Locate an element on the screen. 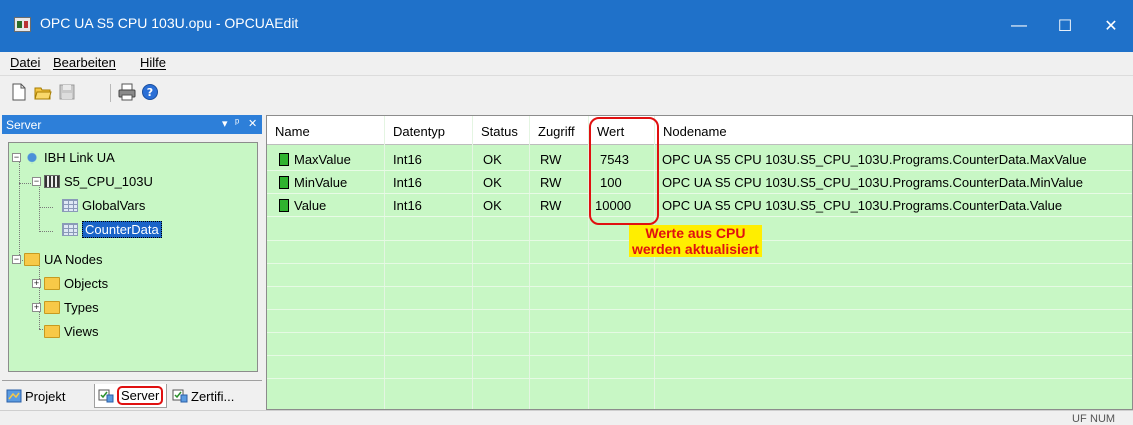  tree-item-objects: + Objects is located at coordinates (70, 283).